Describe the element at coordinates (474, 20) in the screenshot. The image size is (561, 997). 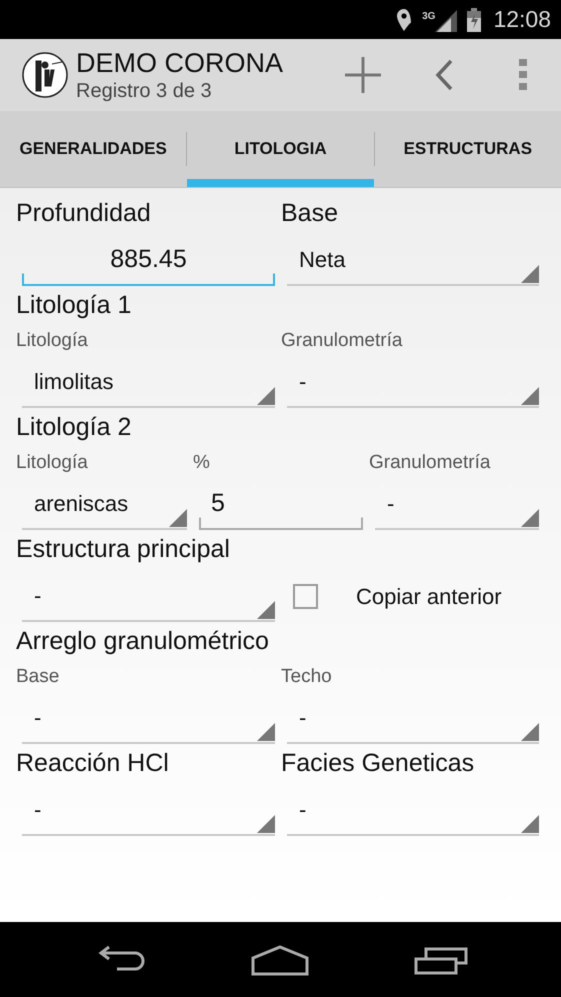
I see `battery-icon` at that location.